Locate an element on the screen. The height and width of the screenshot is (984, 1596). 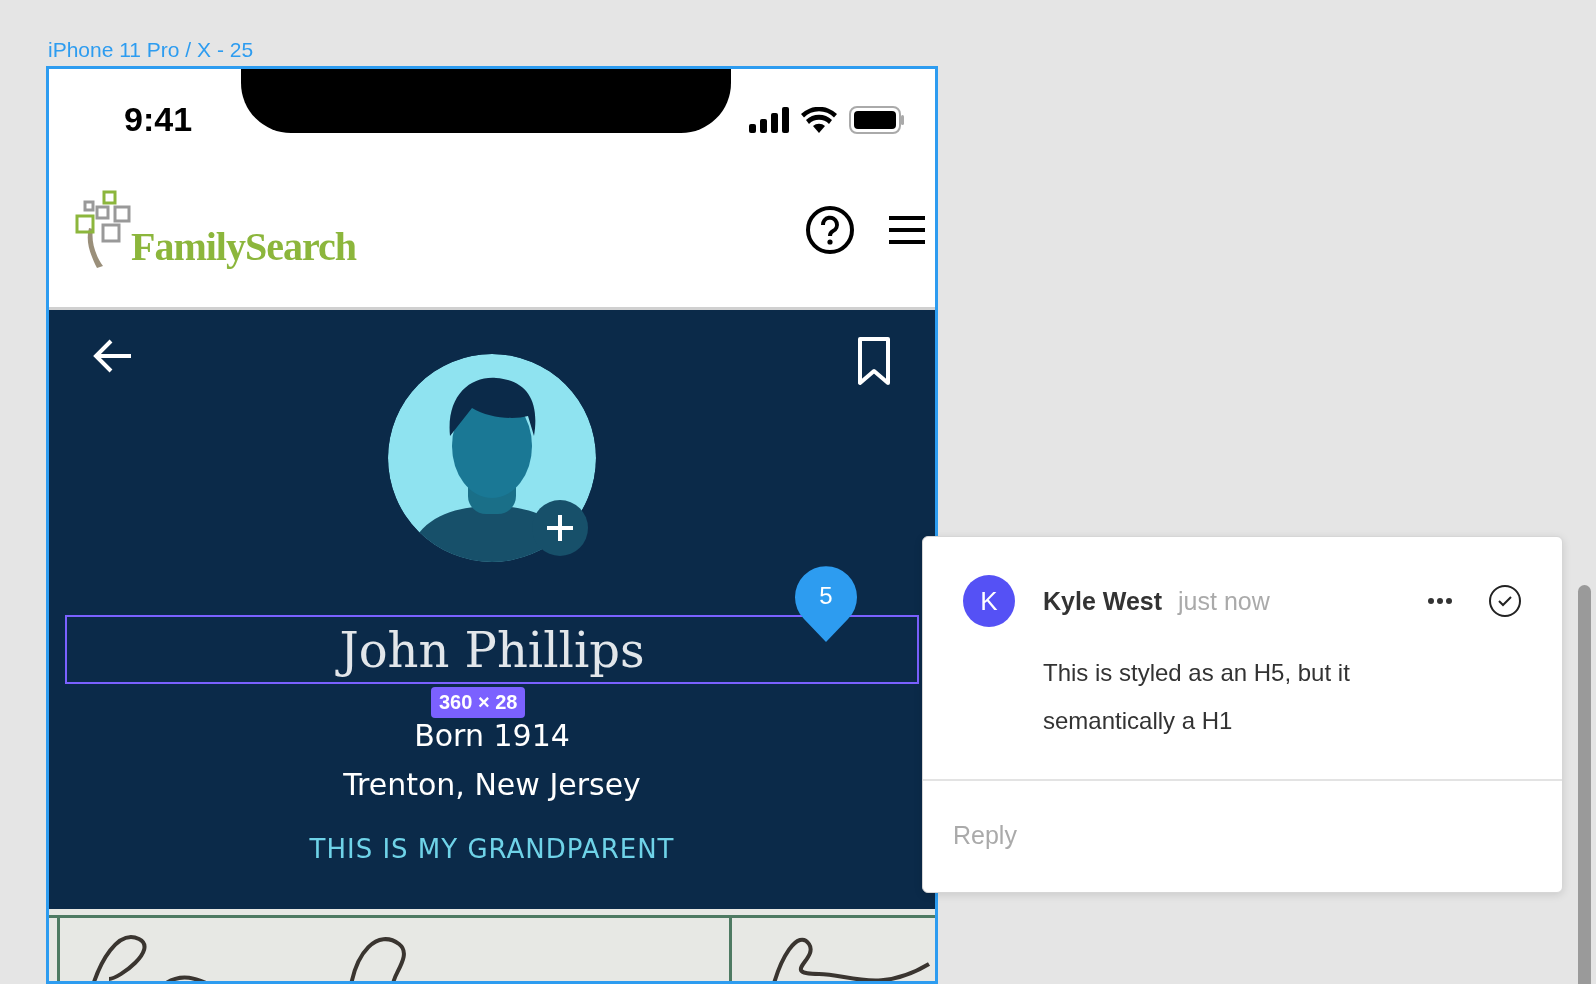
comment-time: just now is located at coordinates (1224, 601).